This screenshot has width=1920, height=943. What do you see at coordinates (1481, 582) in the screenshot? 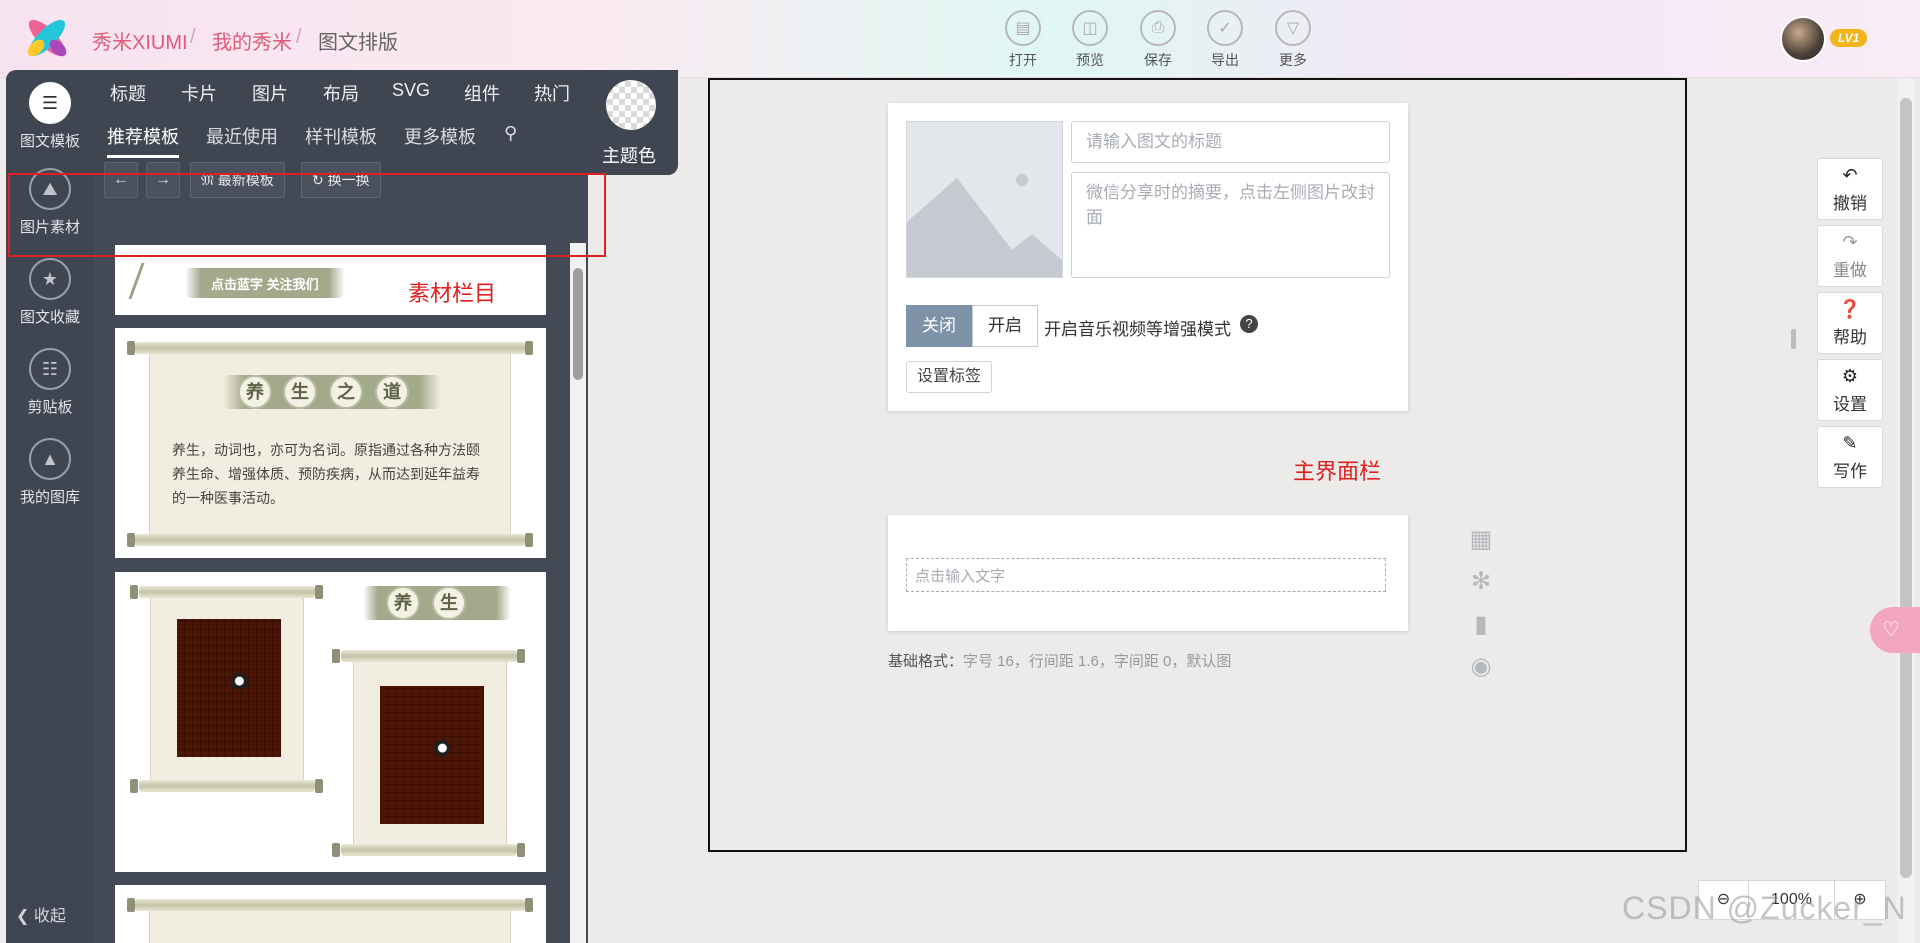
I see `asterisk-icon: ✻` at bounding box center [1481, 582].